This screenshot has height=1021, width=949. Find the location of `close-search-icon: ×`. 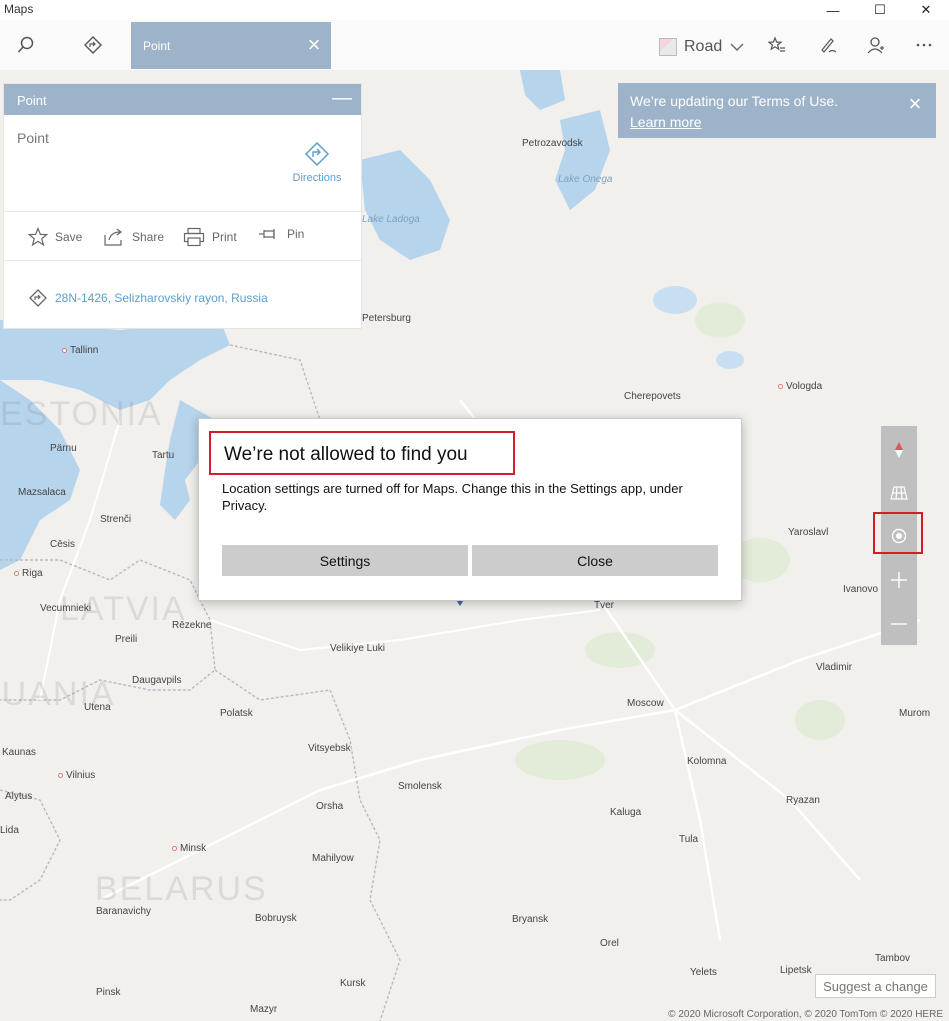

close-search-icon: × is located at coordinates (314, 45).